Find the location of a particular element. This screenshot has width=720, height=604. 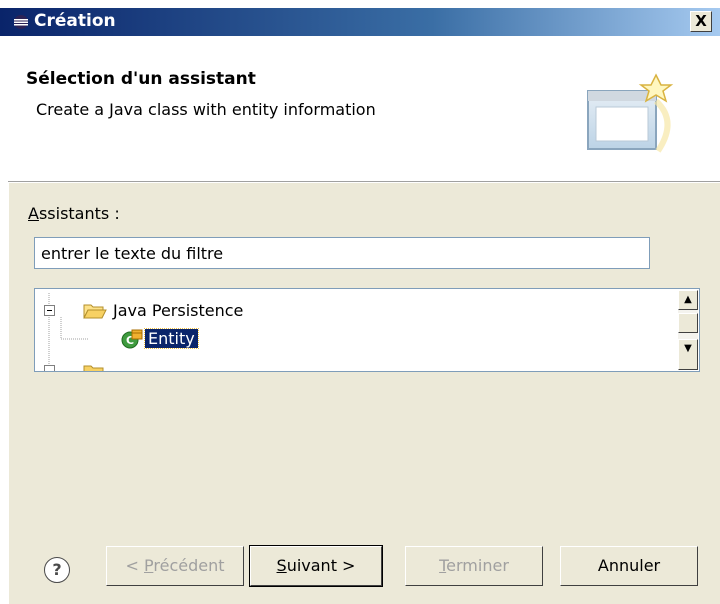

back-button: < Précédent is located at coordinates (175, 566).